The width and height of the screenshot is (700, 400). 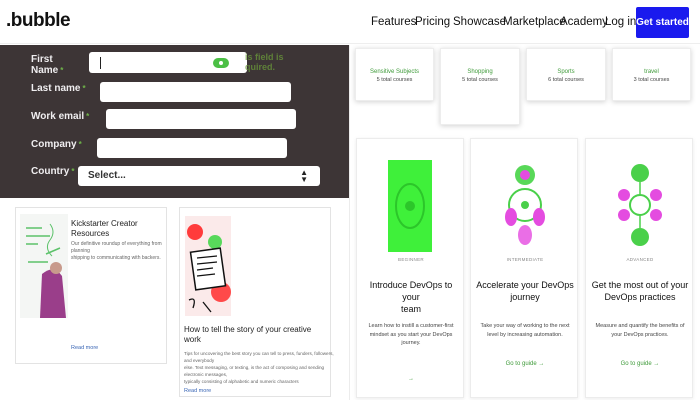 What do you see at coordinates (640, 205) in the screenshot?
I see `advanced-illustration` at bounding box center [640, 205].